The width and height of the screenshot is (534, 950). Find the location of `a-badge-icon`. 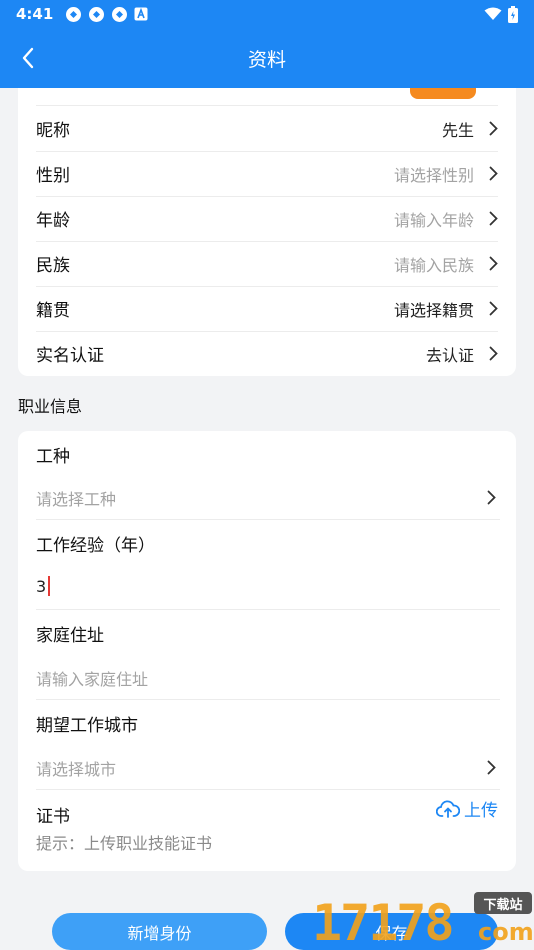

a-badge-icon is located at coordinates (141, 14).